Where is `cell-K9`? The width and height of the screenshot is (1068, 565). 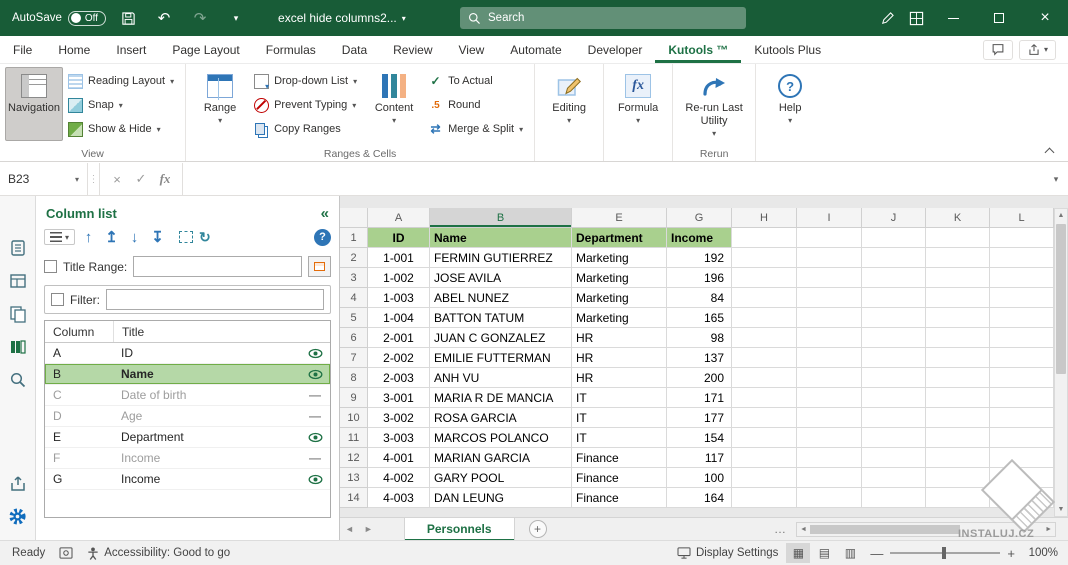
cell-K9 is located at coordinates (958, 398).